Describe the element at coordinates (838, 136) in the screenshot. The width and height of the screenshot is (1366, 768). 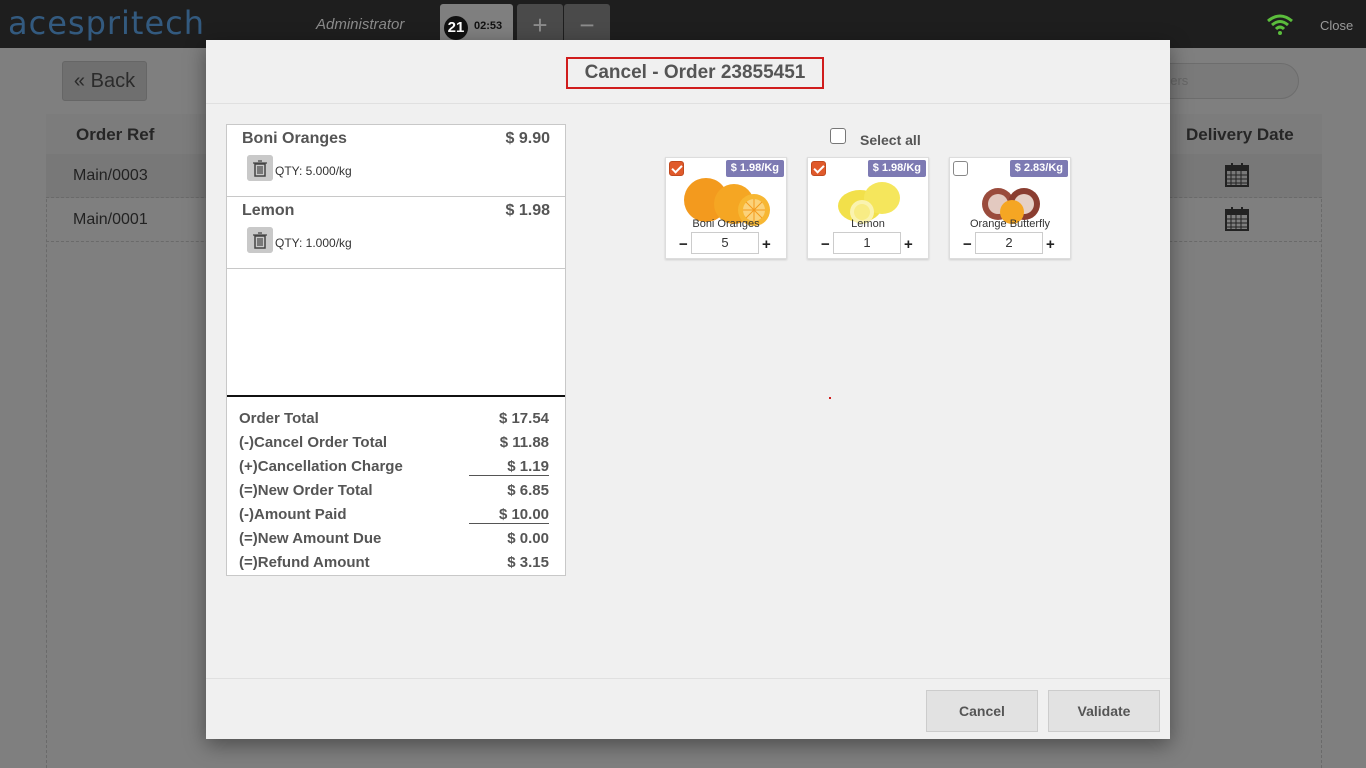
I see `select-all-checkbox` at that location.